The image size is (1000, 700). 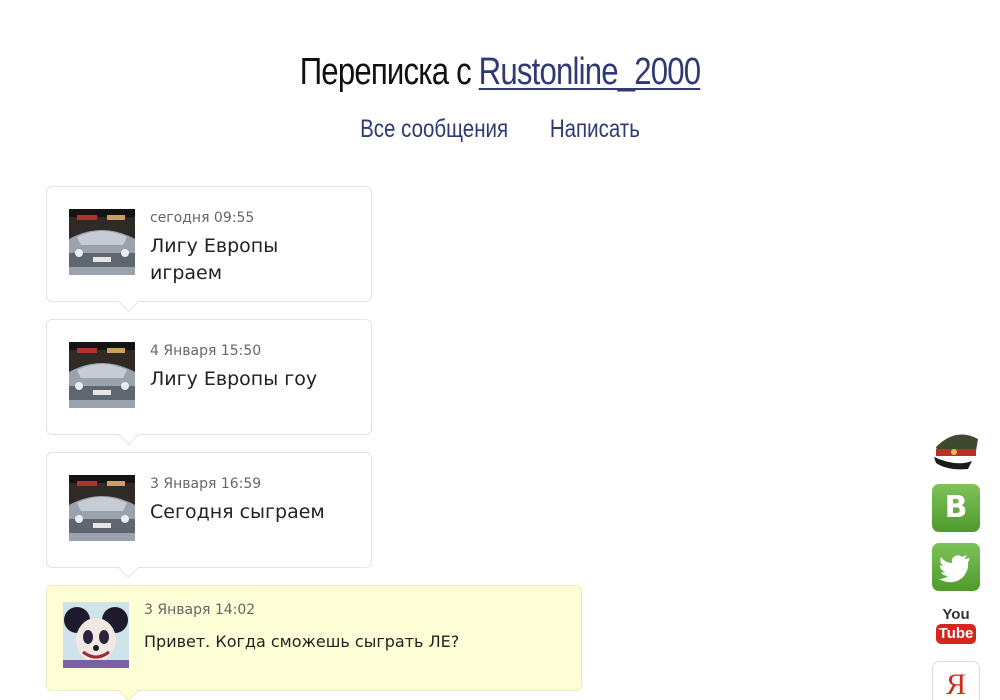 What do you see at coordinates (206, 484) in the screenshot?
I see `message-date: 3 Января 16:59` at bounding box center [206, 484].